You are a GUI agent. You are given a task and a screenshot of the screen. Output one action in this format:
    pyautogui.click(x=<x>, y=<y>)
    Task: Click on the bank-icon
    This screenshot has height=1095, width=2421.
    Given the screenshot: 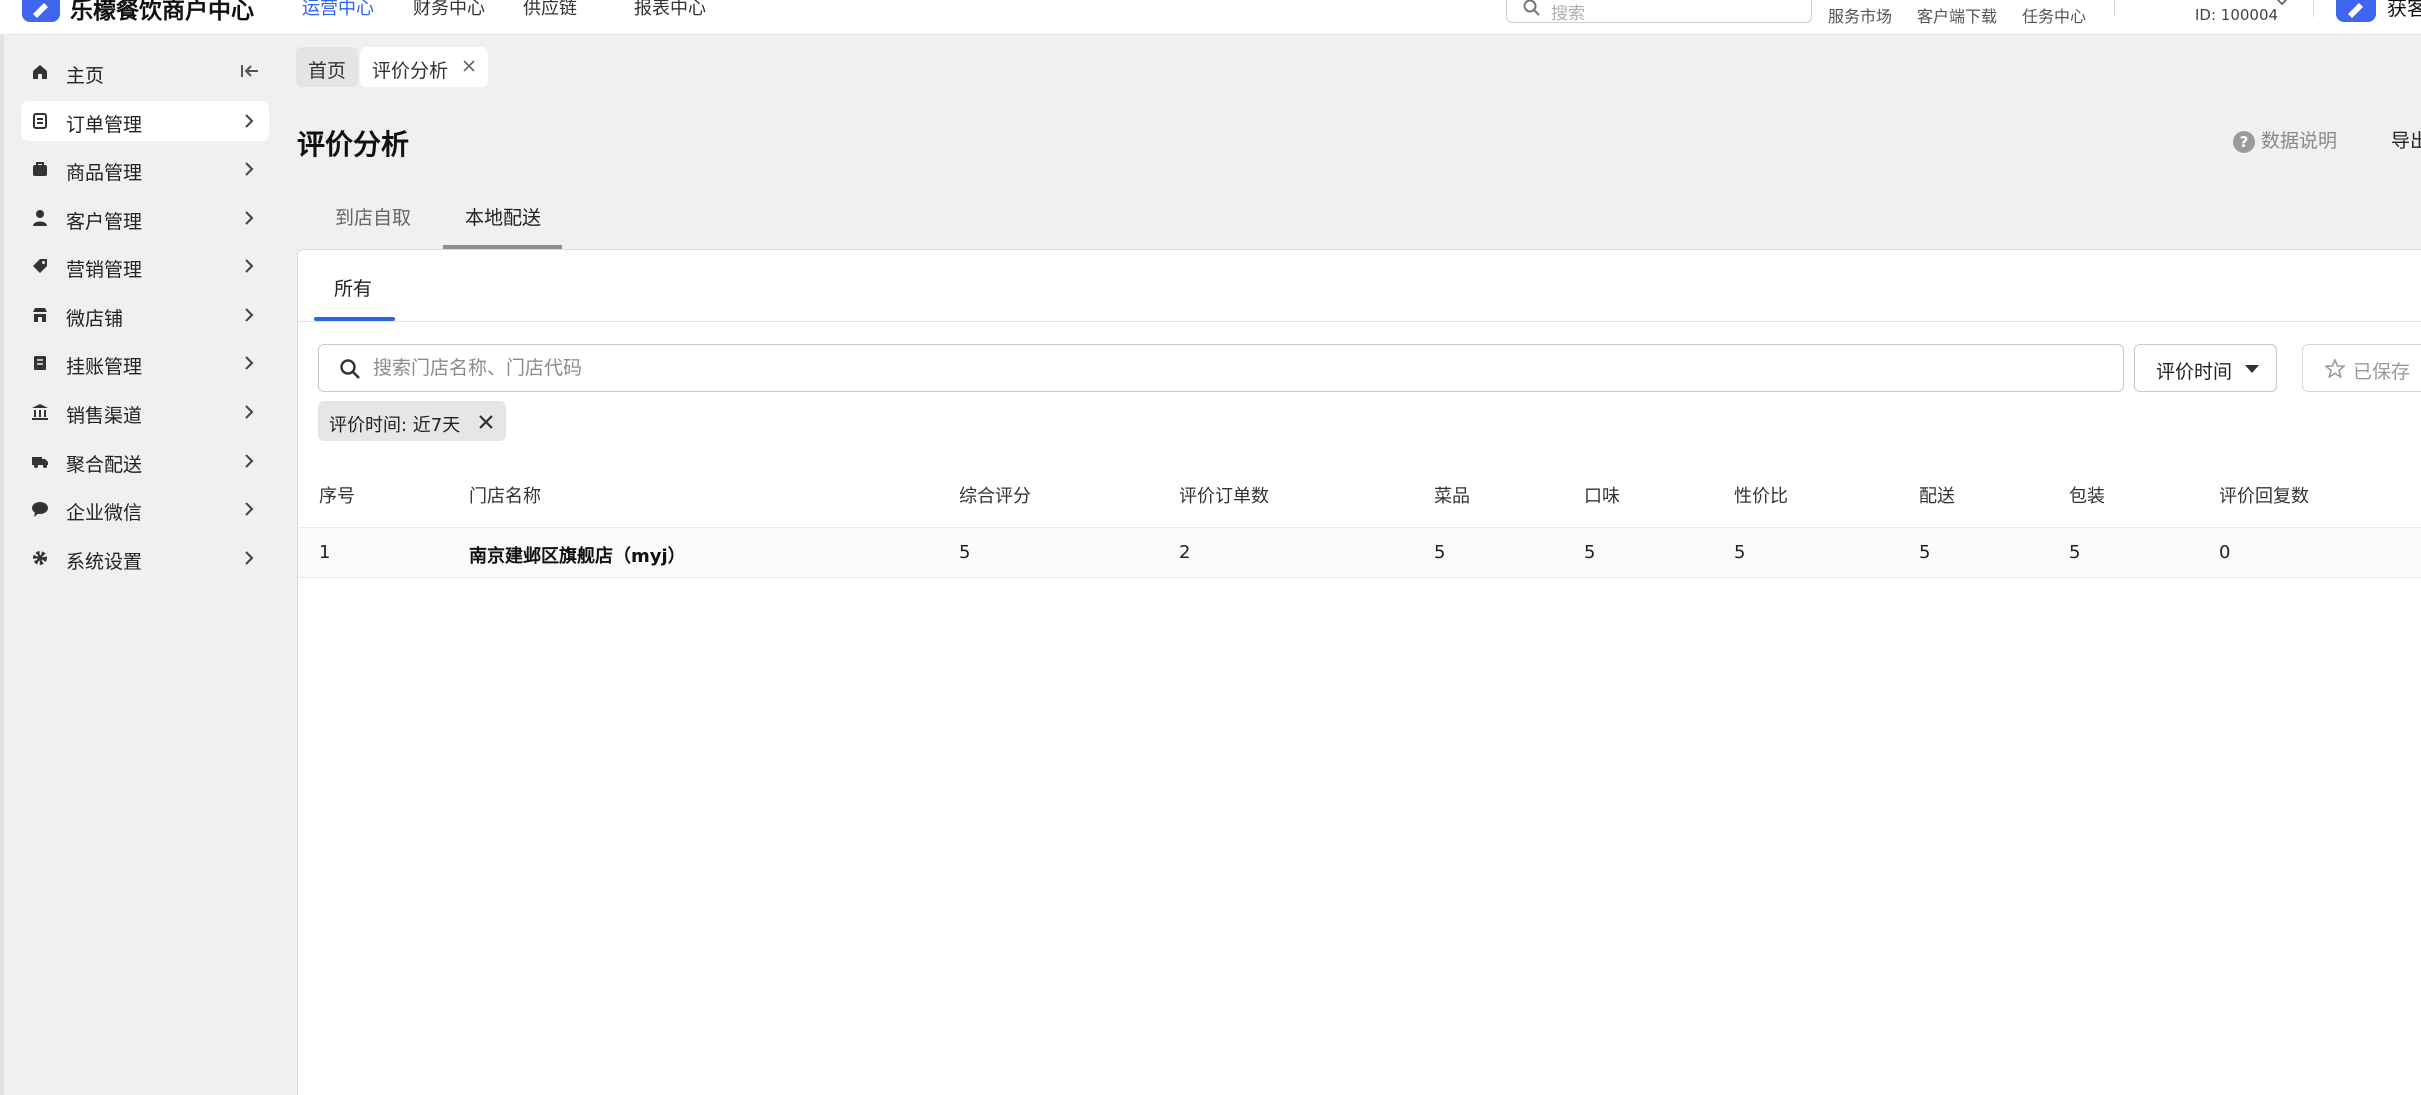 What is the action you would take?
    pyautogui.click(x=40, y=412)
    